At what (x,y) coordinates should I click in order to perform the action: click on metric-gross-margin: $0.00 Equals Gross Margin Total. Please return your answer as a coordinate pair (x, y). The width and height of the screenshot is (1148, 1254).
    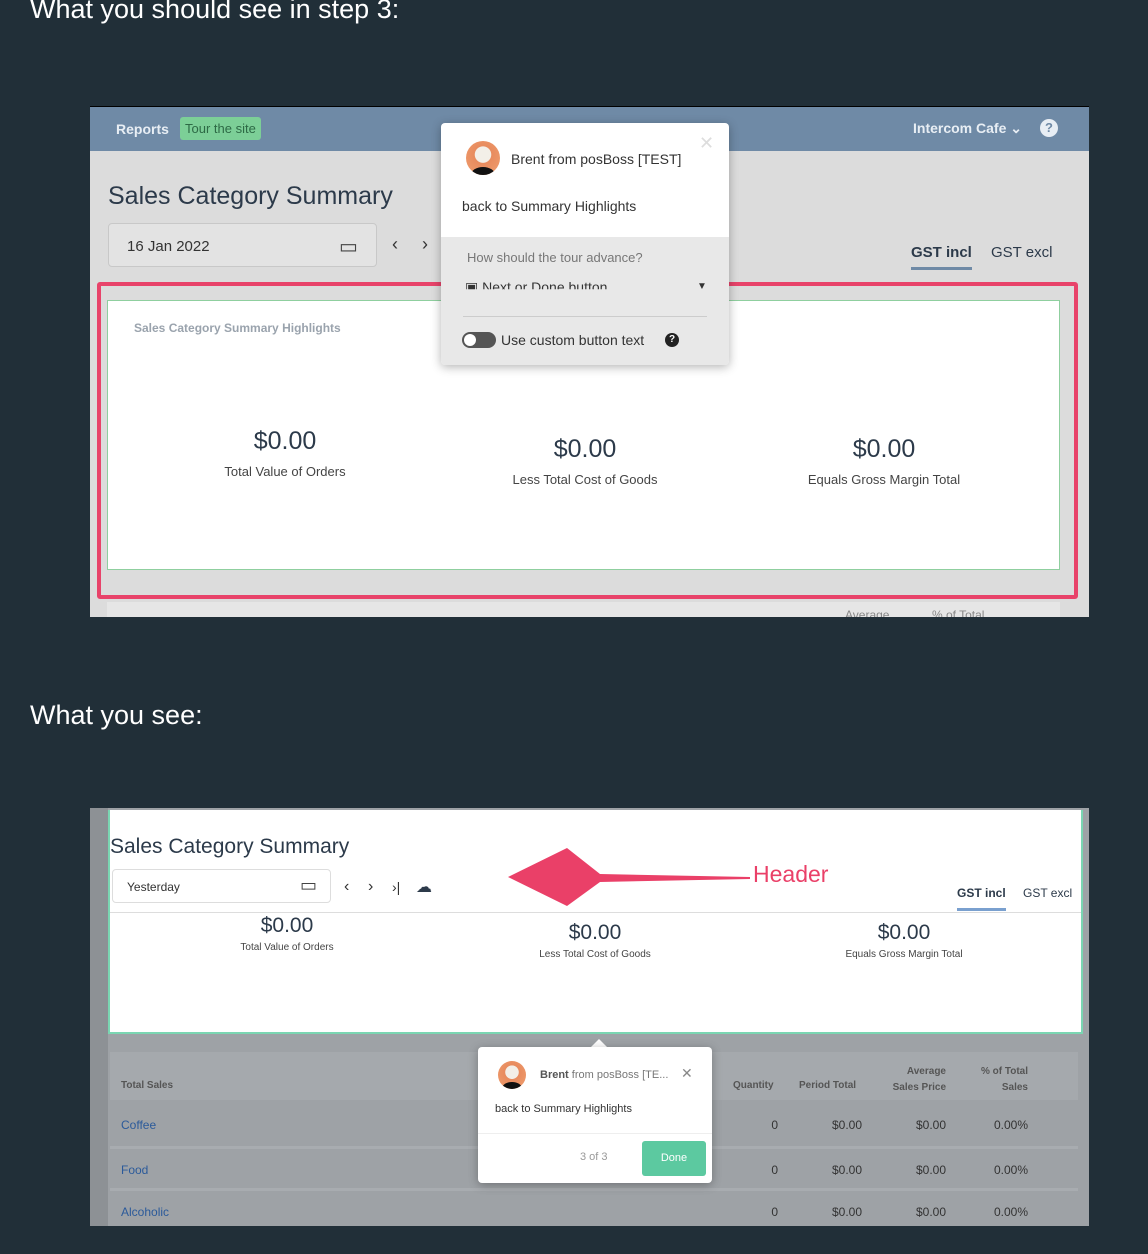
    Looking at the image, I should click on (904, 940).